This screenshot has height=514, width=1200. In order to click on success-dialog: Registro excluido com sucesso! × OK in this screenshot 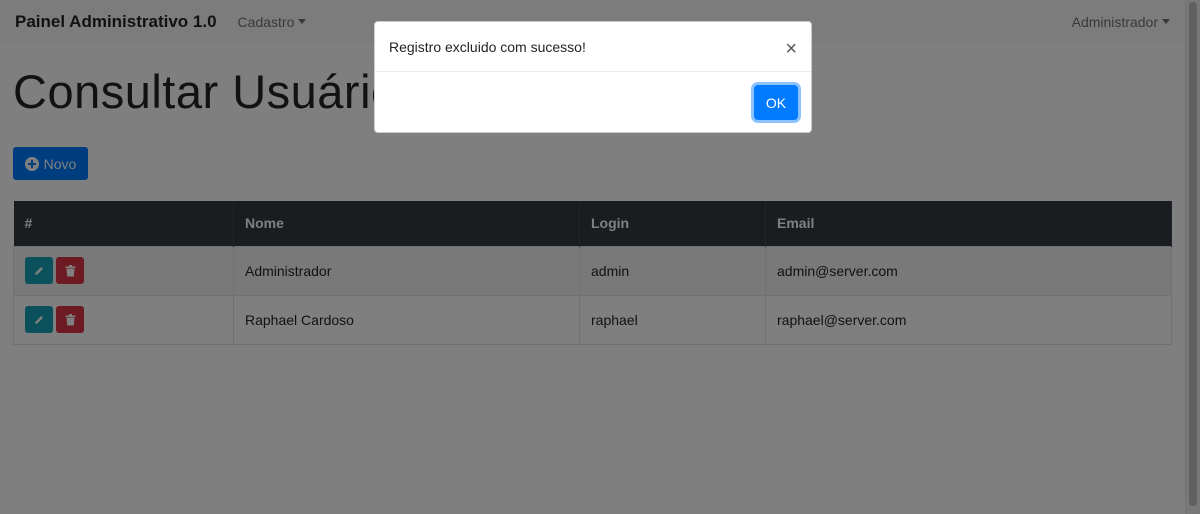, I will do `click(593, 77)`.